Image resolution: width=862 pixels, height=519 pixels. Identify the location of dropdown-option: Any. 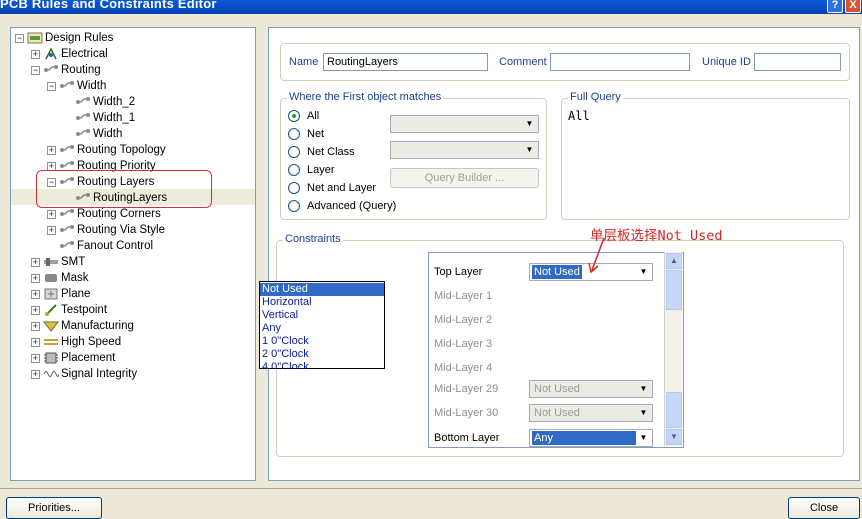
(322, 328).